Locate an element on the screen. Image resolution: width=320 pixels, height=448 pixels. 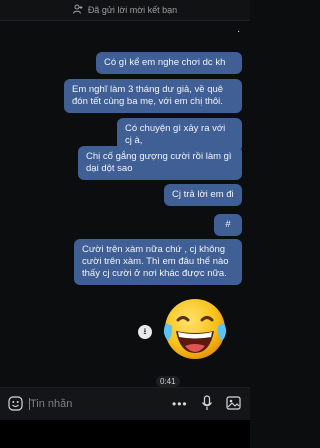
download-icon: ⭳ is located at coordinates (145, 332).